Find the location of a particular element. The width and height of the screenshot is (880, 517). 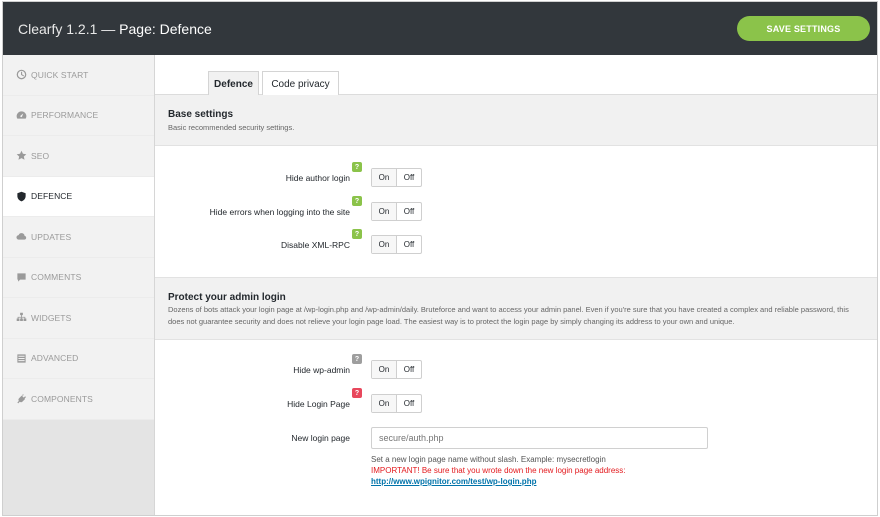

sidebar-item-widgets: WIDGETS is located at coordinates (78, 318).